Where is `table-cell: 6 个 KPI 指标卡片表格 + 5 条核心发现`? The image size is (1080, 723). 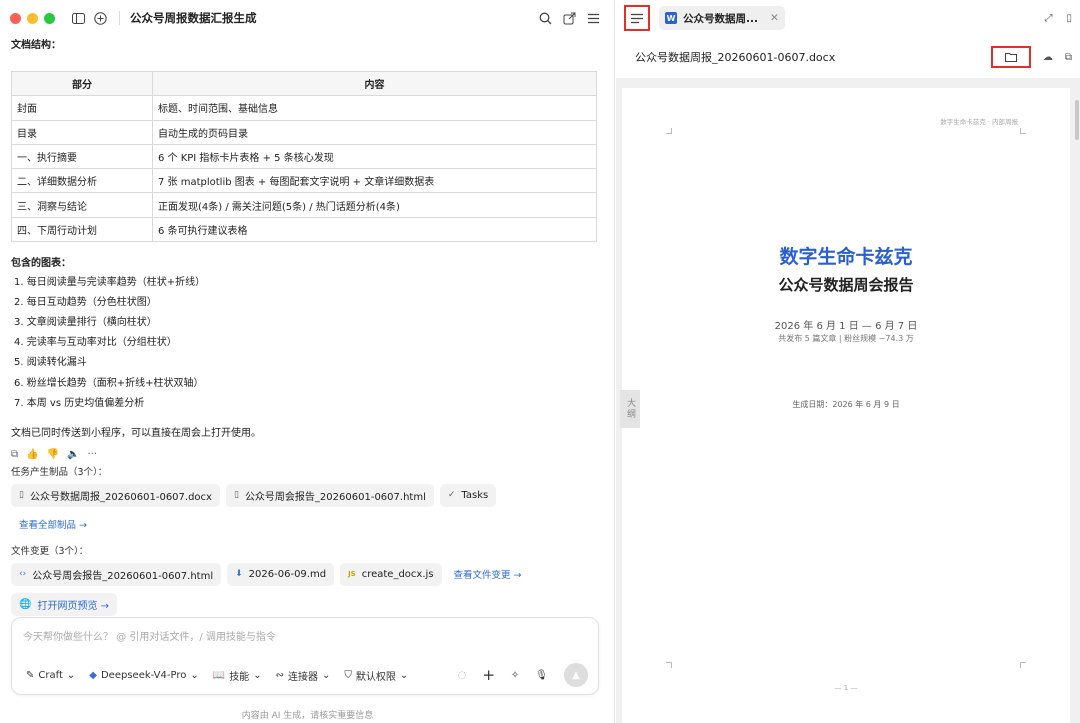 table-cell: 6 个 KPI 指标卡片表格 + 5 条核心发现 is located at coordinates (374, 156).